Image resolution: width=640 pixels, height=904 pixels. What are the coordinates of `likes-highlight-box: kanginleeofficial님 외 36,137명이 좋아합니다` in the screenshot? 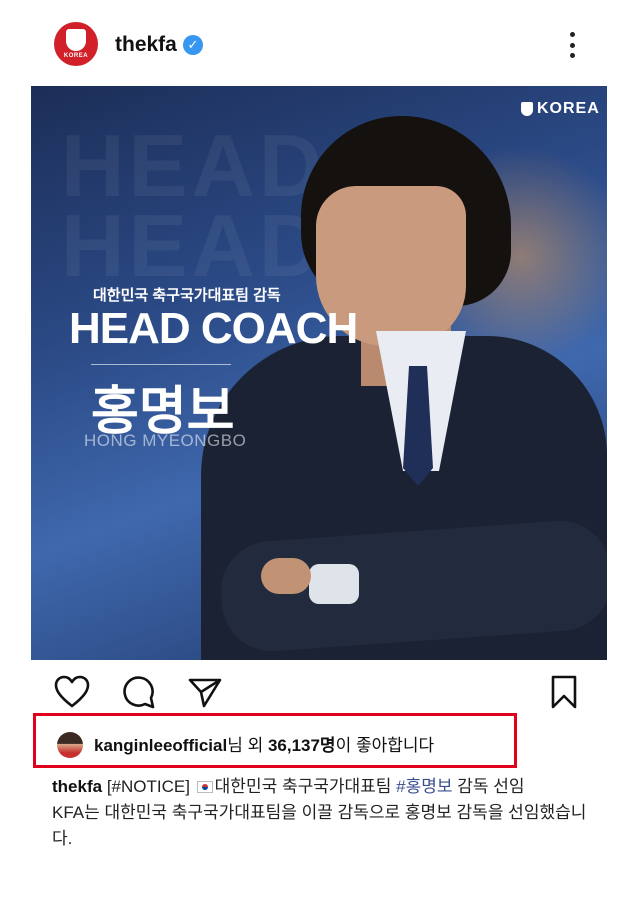 It's located at (275, 740).